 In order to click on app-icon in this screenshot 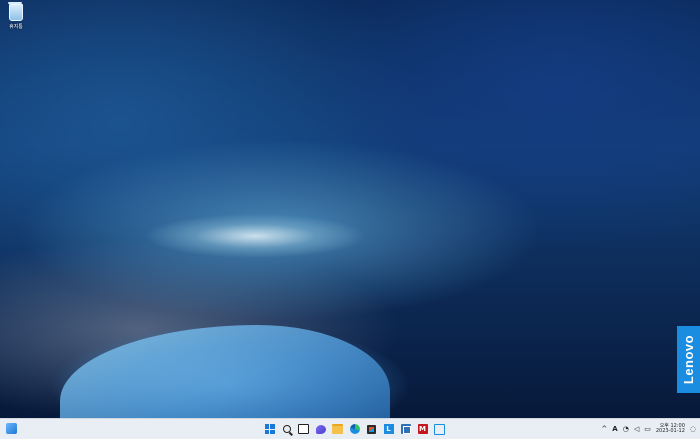, I will do `click(439, 429)`.